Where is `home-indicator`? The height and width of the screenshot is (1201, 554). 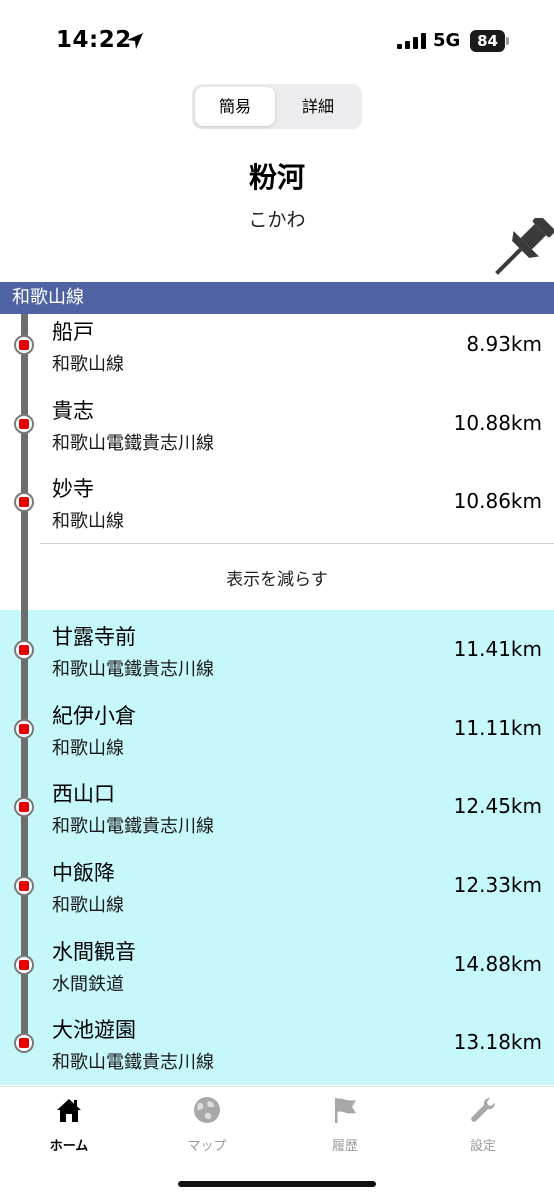
home-indicator is located at coordinates (277, 1184).